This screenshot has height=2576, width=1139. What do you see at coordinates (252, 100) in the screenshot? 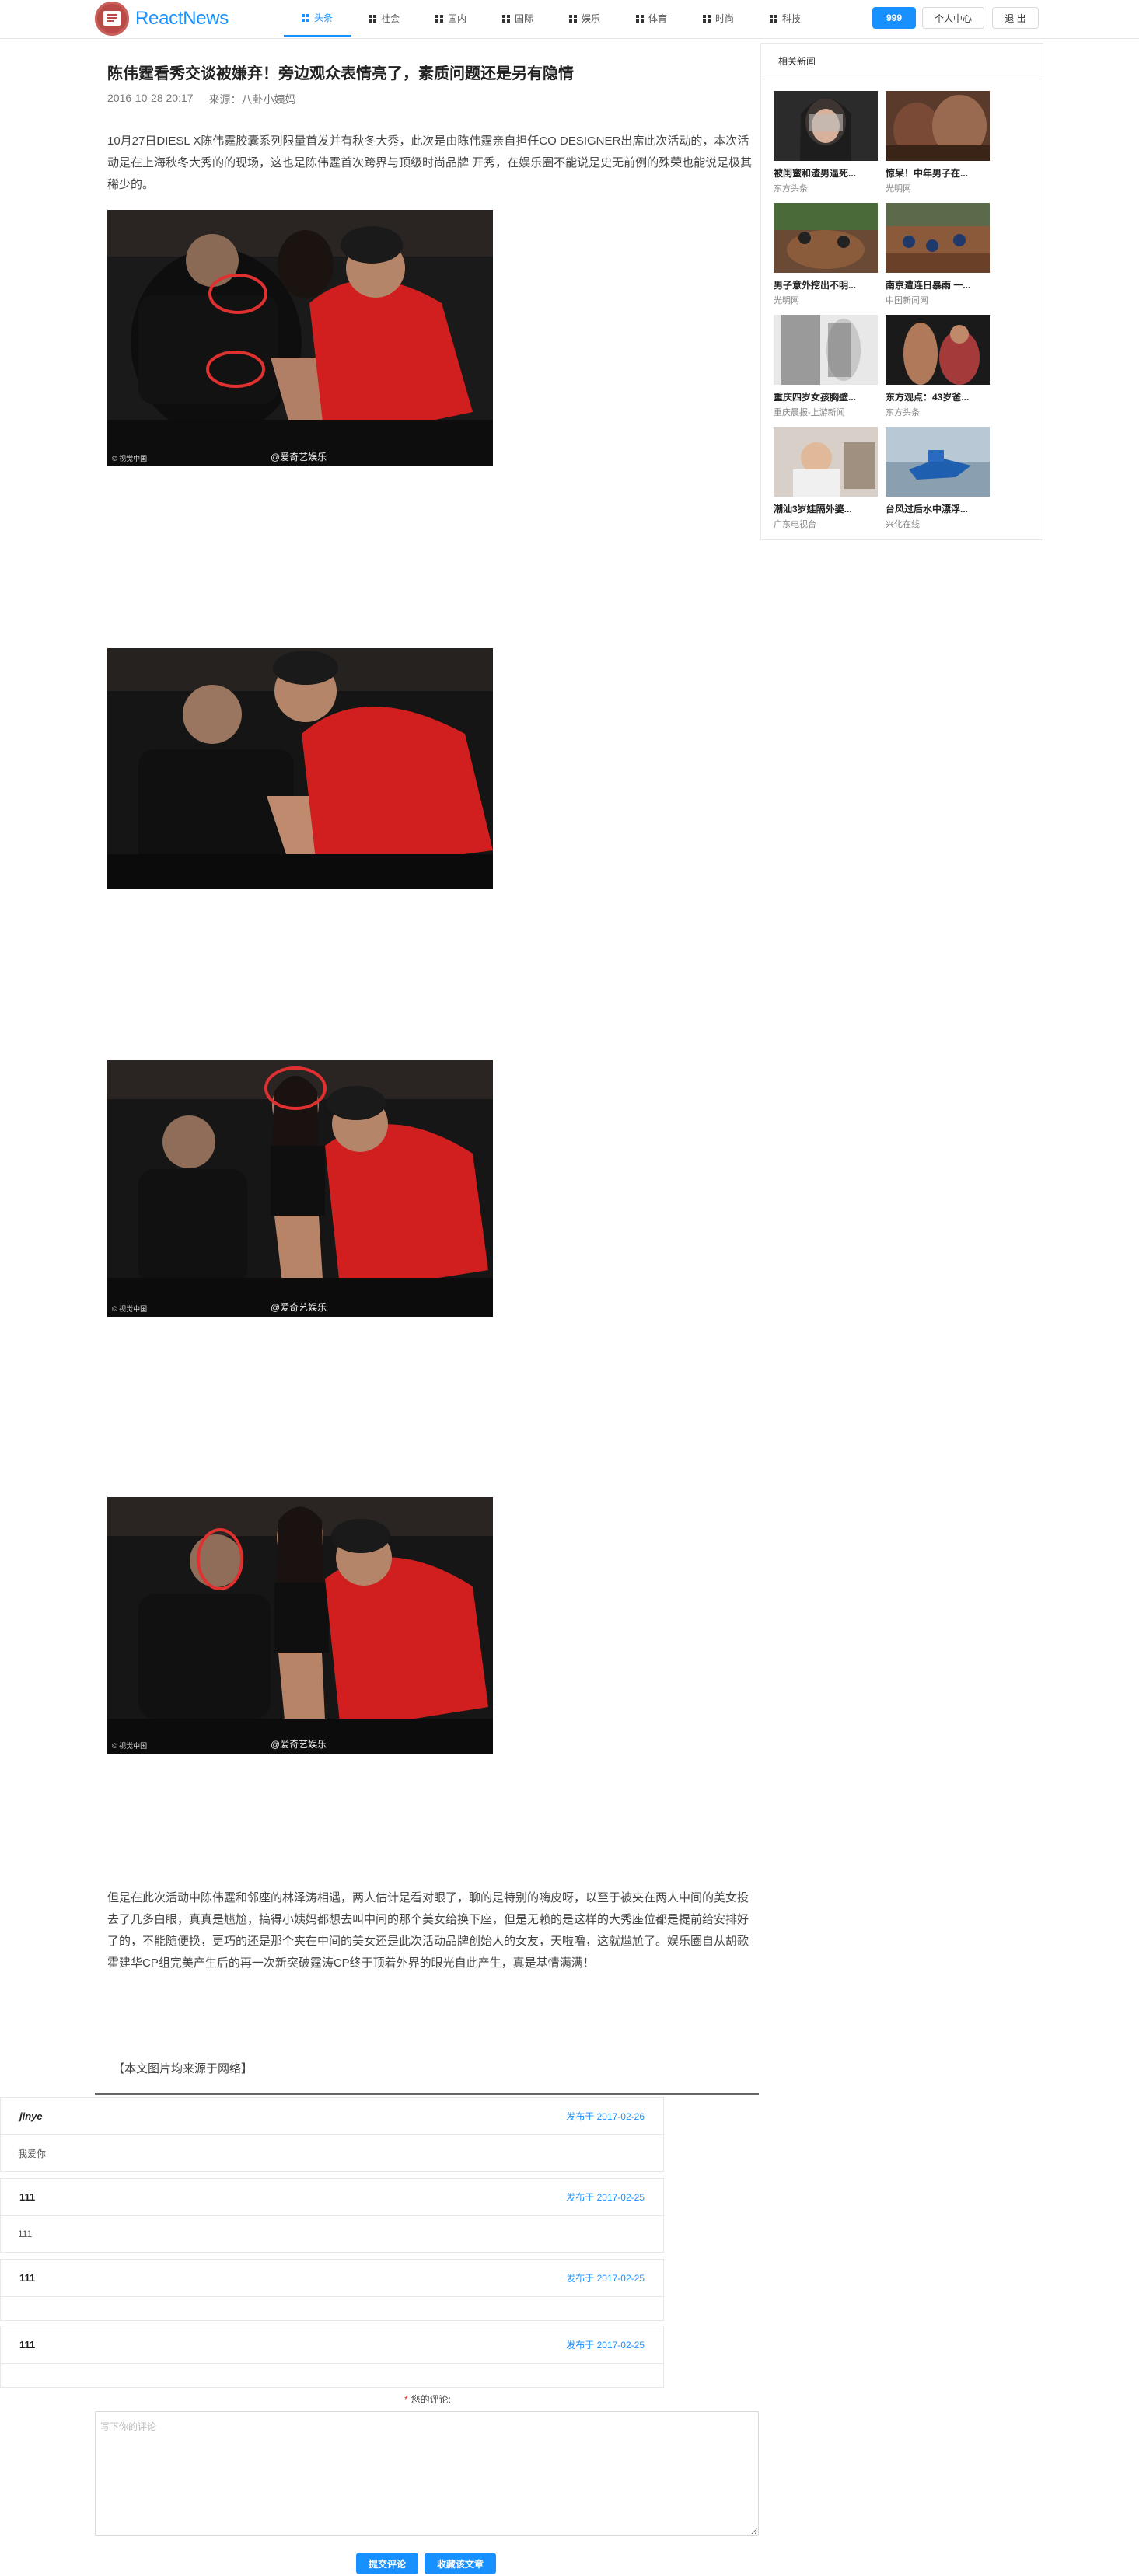
I see `article-source: 来源：八卦小姨妈` at bounding box center [252, 100].